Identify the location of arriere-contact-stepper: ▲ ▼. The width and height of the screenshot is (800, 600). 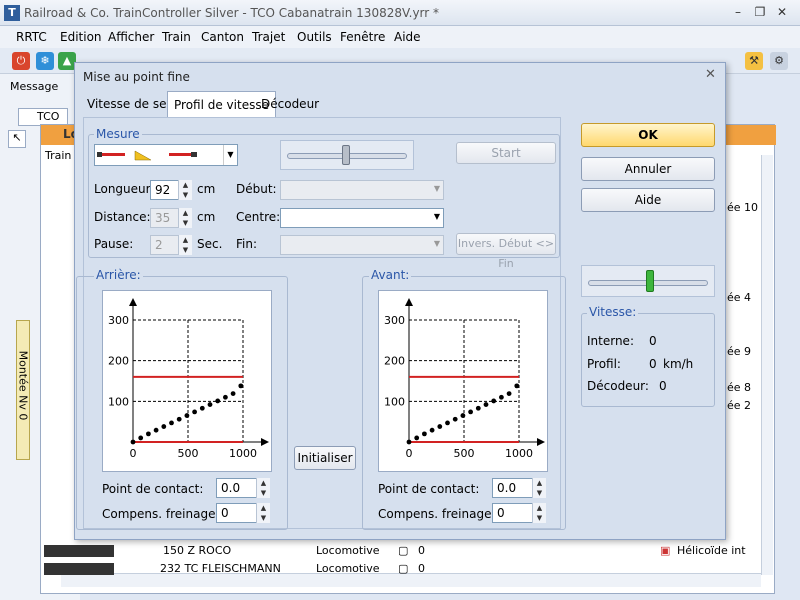
(263, 488).